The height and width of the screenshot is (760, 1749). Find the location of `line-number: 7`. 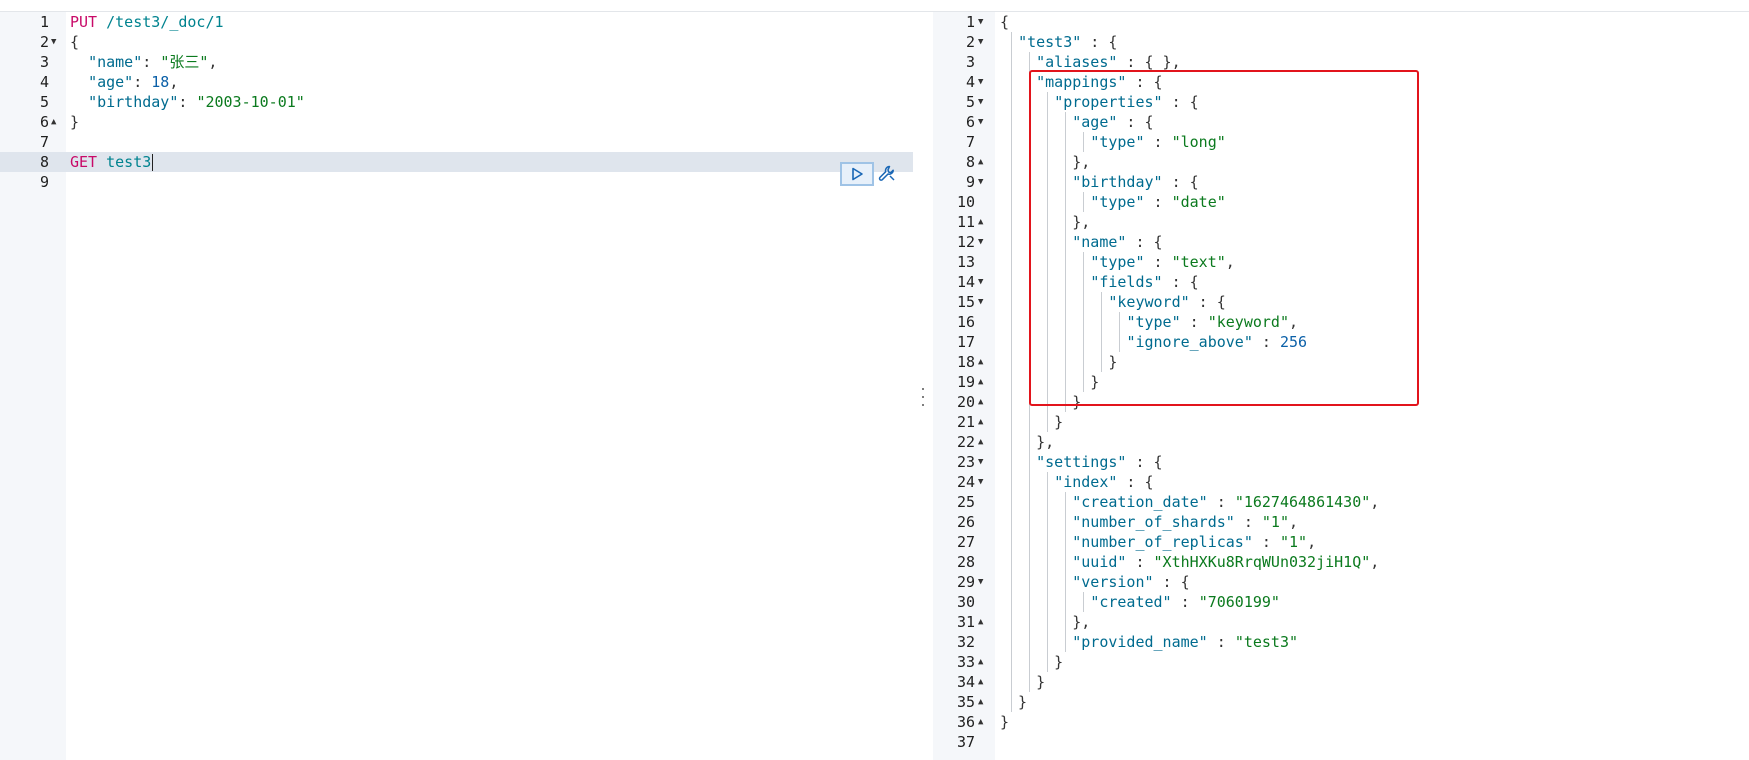

line-number: 7 is located at coordinates (44, 142).